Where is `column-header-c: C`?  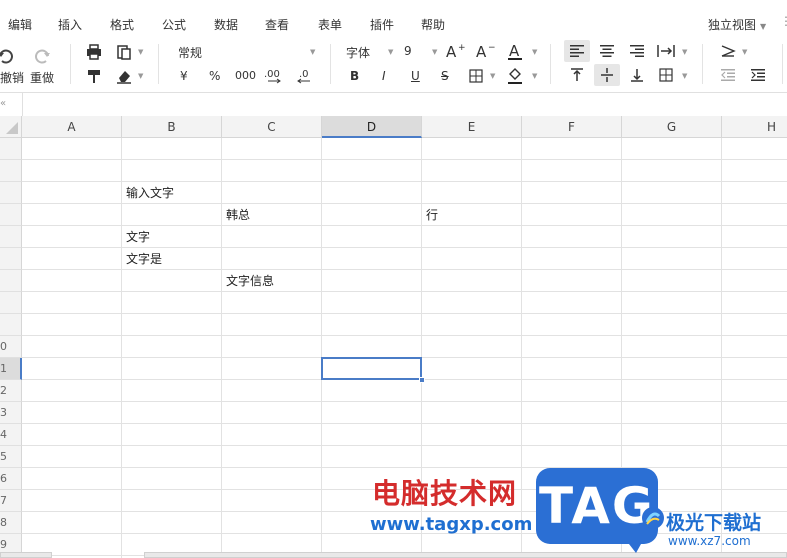
column-header-c: C is located at coordinates (272, 127).